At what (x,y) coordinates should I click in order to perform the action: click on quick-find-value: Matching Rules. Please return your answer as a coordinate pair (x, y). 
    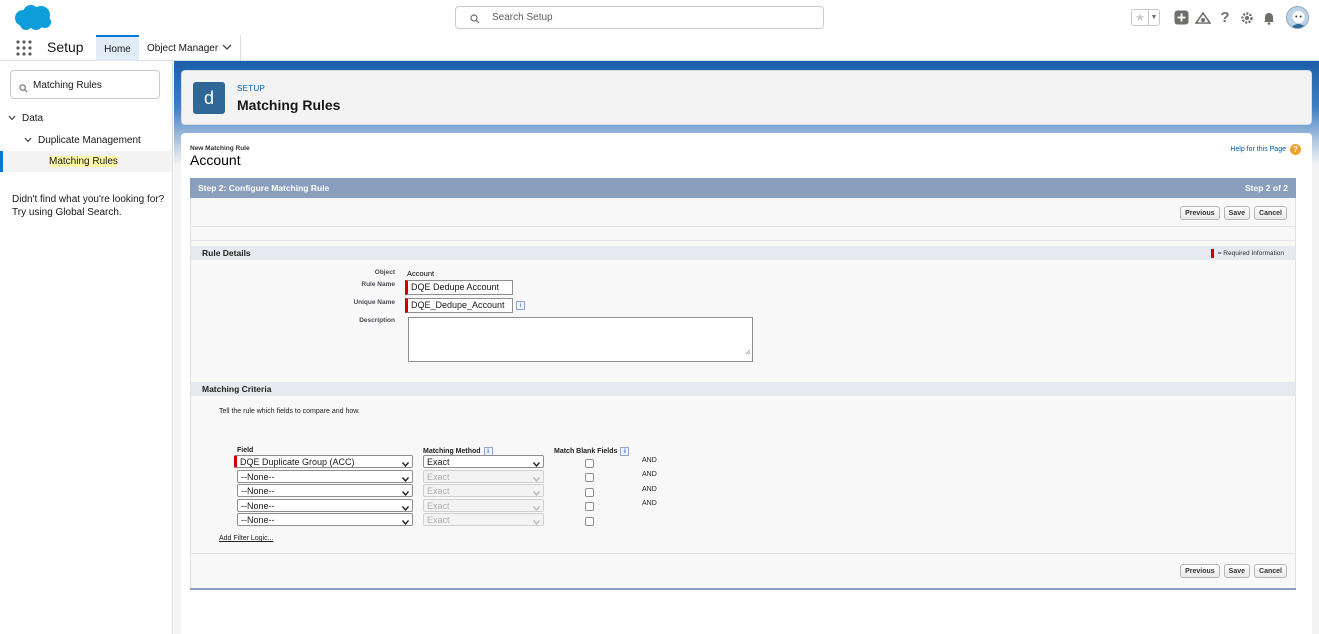
    Looking at the image, I should click on (67, 85).